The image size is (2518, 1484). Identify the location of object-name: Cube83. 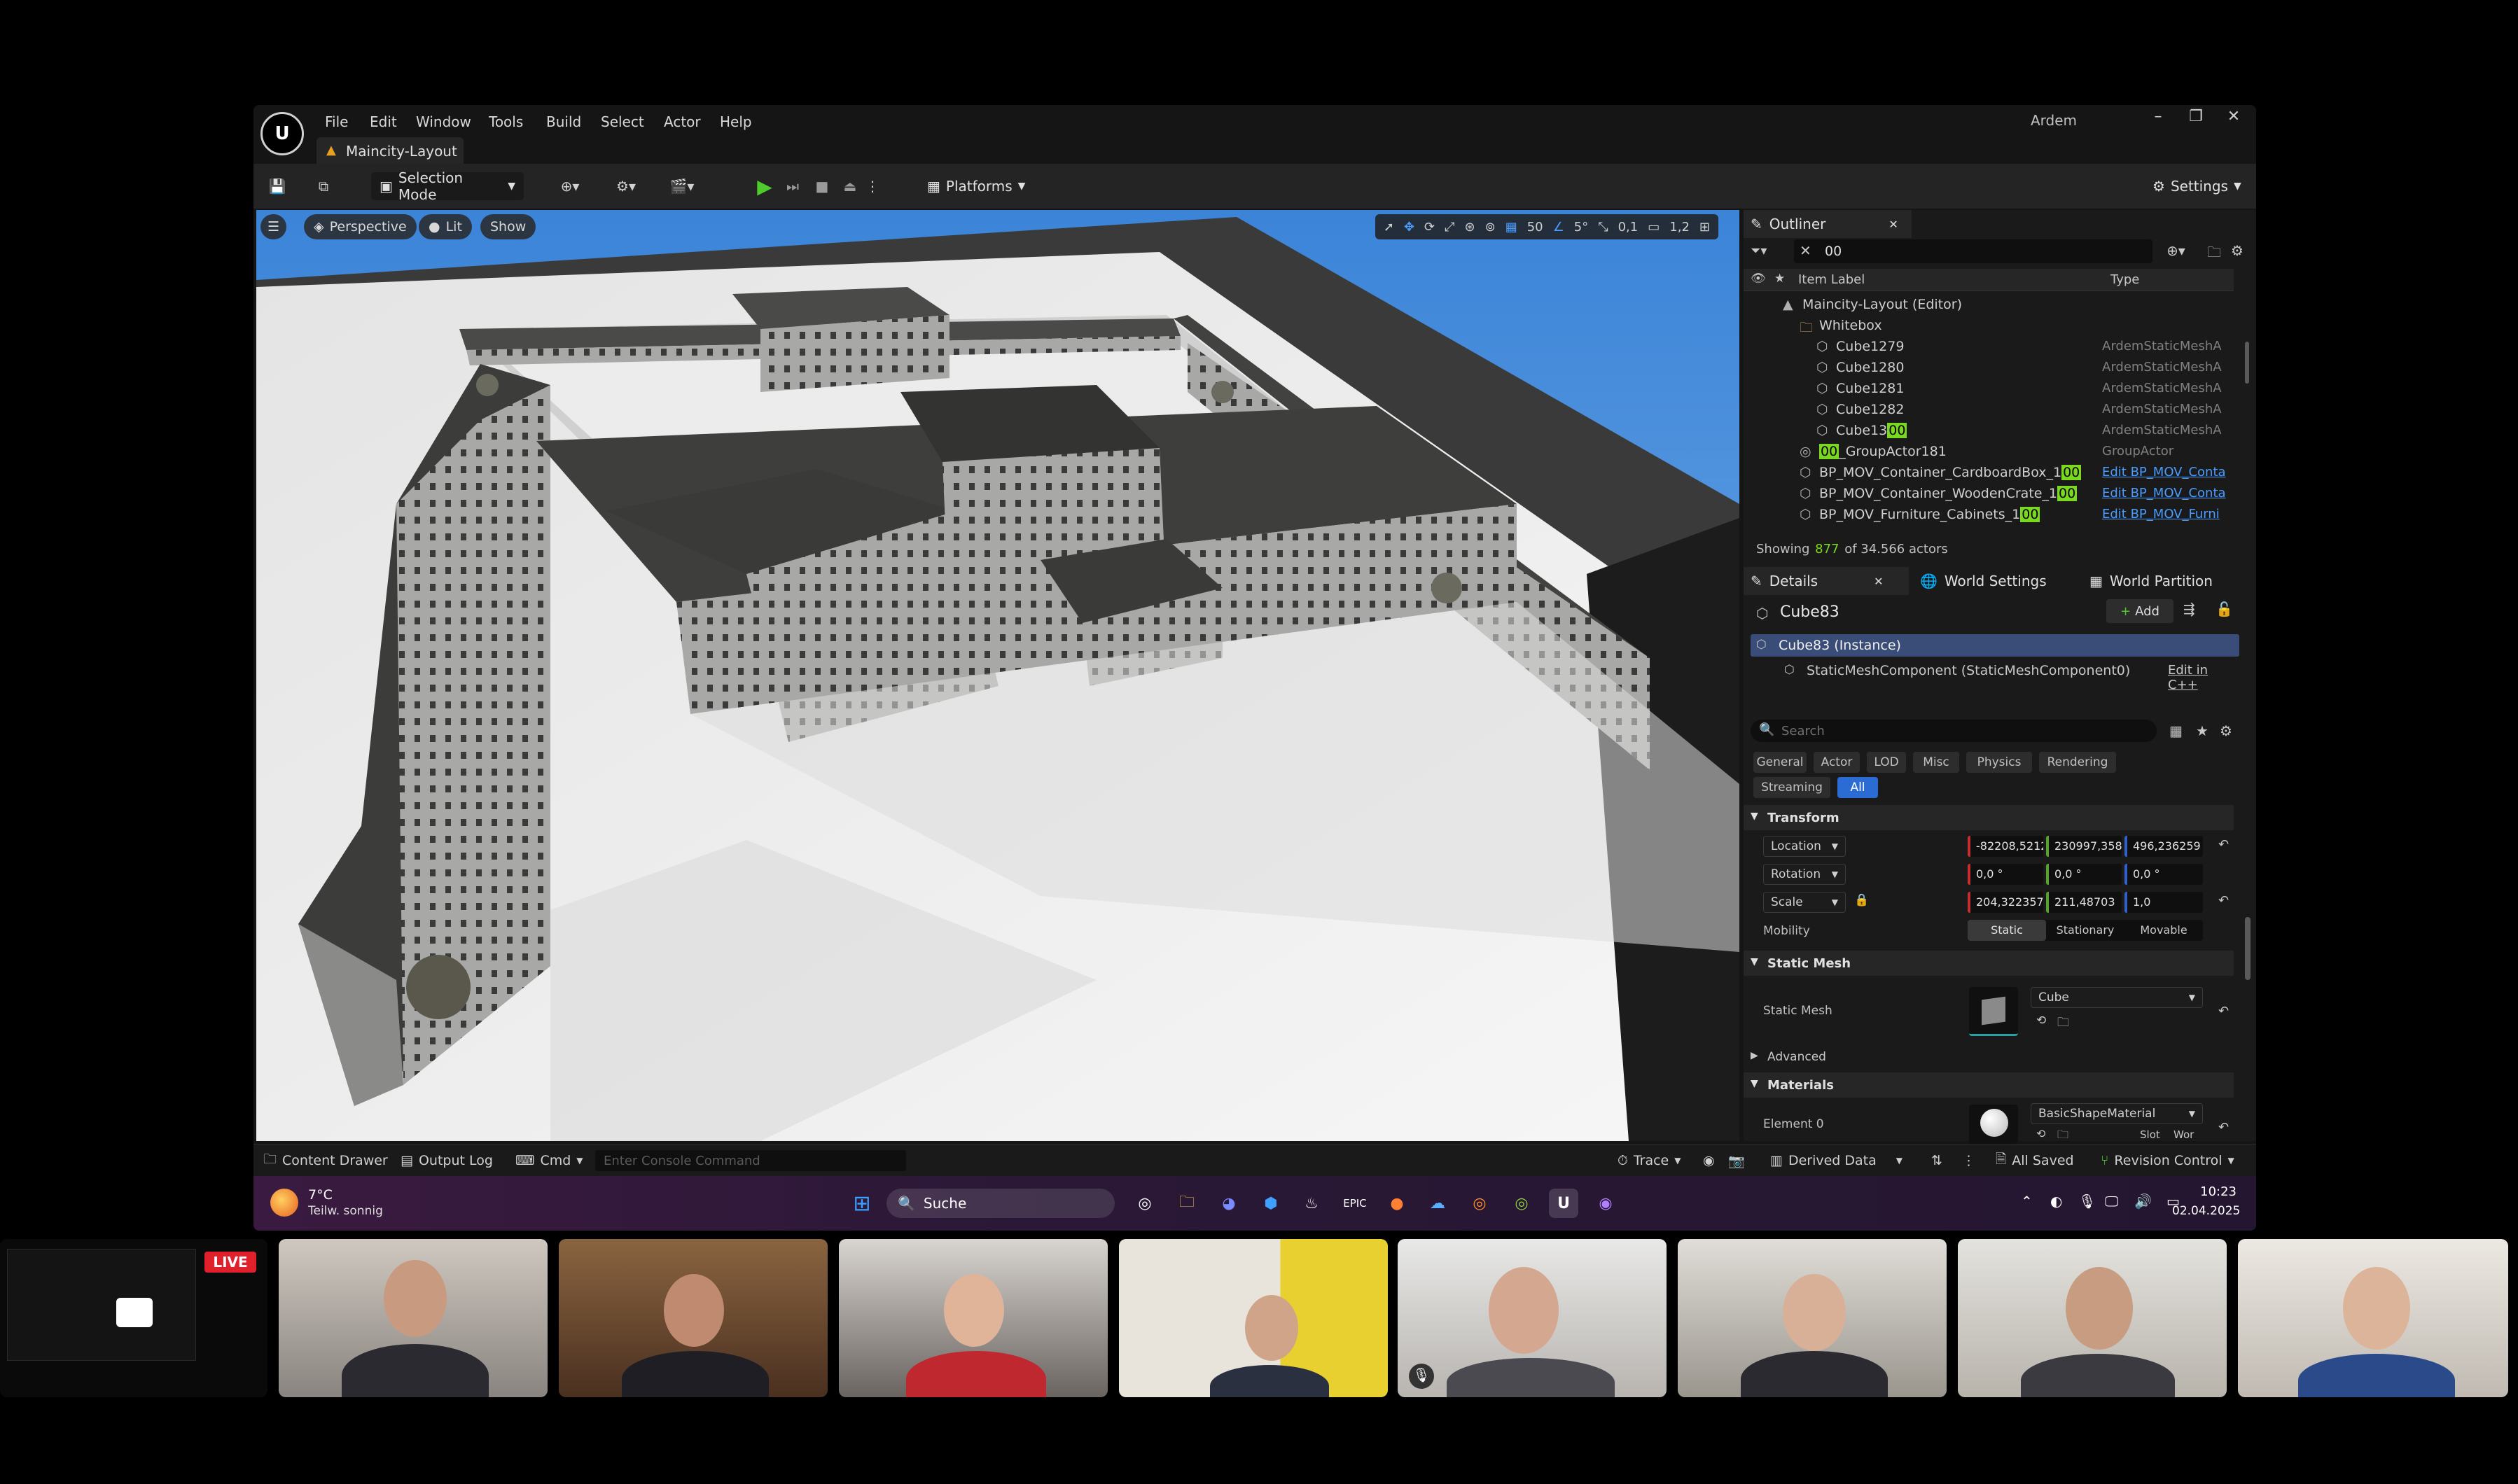
(1810, 612).